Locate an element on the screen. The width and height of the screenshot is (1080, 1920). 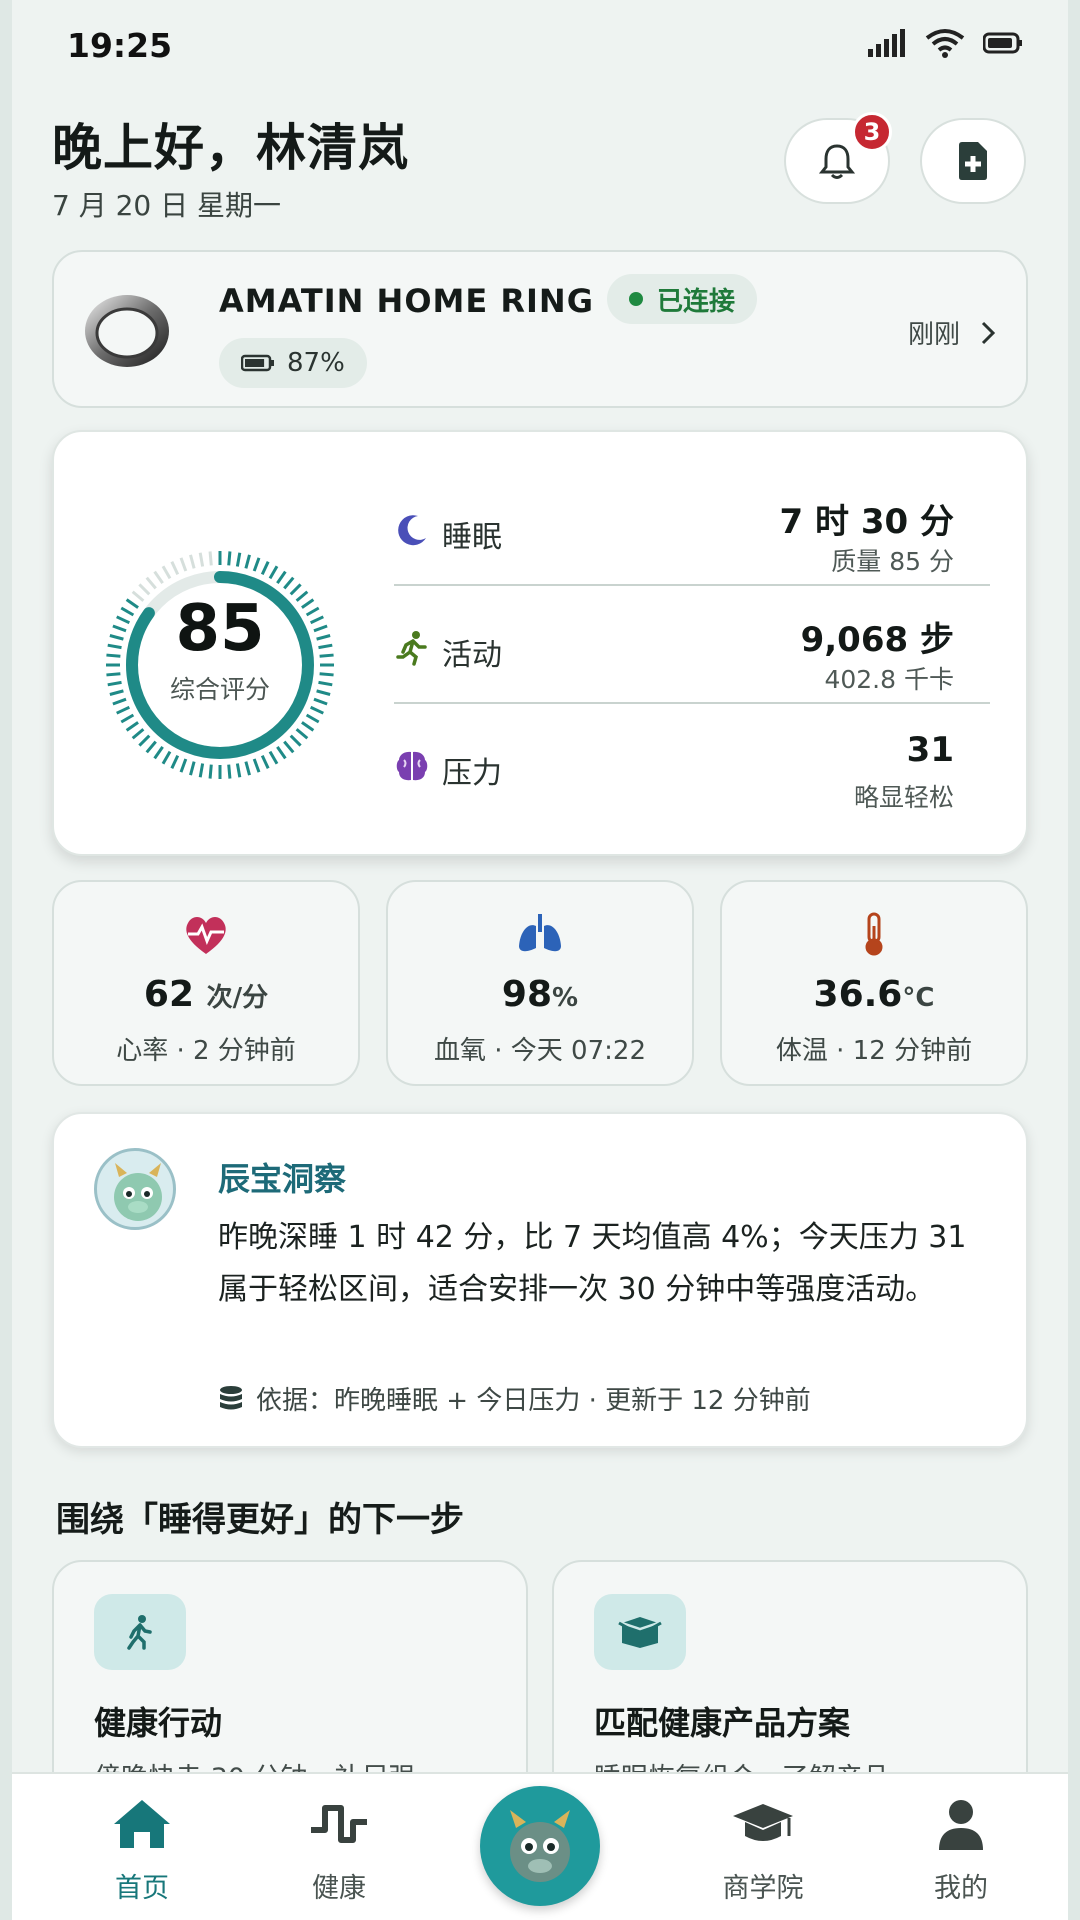
running-icon is located at coordinates (411, 648).